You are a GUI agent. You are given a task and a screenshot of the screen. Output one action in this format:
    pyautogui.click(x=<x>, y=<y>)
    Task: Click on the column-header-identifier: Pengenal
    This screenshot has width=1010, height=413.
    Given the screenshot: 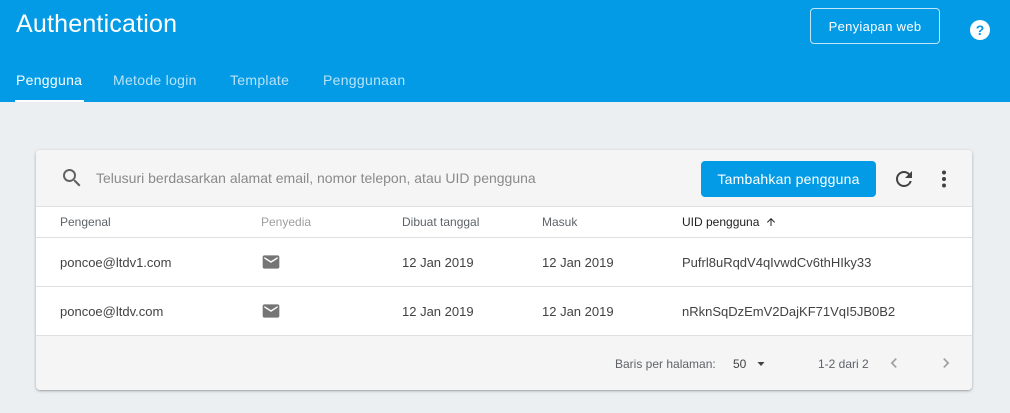 What is the action you would take?
    pyautogui.click(x=85, y=222)
    